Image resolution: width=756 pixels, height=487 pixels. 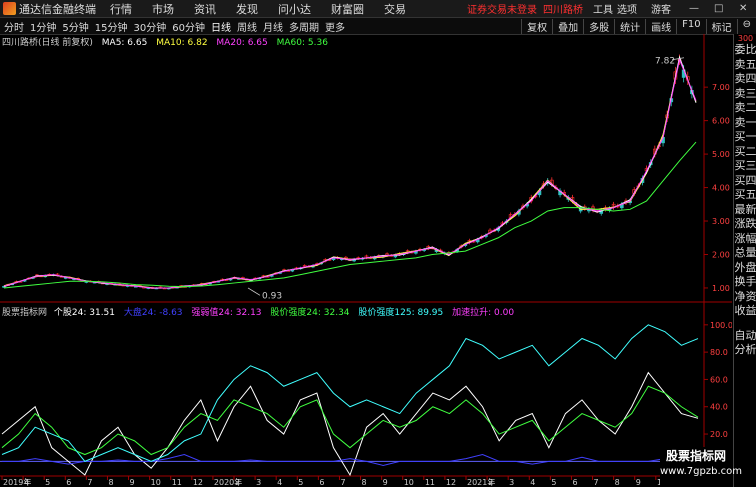 What do you see at coordinates (221, 26) in the screenshot?
I see `period-daily: 日线` at bounding box center [221, 26].